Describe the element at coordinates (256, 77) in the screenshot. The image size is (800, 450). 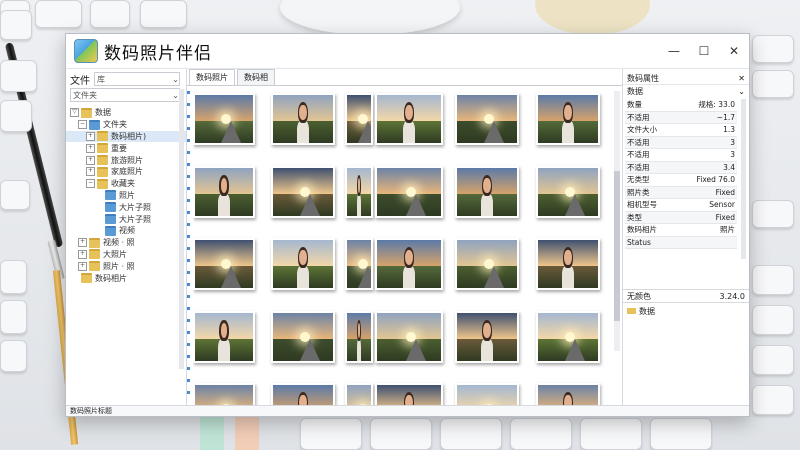
I see `tab-item: 数码相` at that location.